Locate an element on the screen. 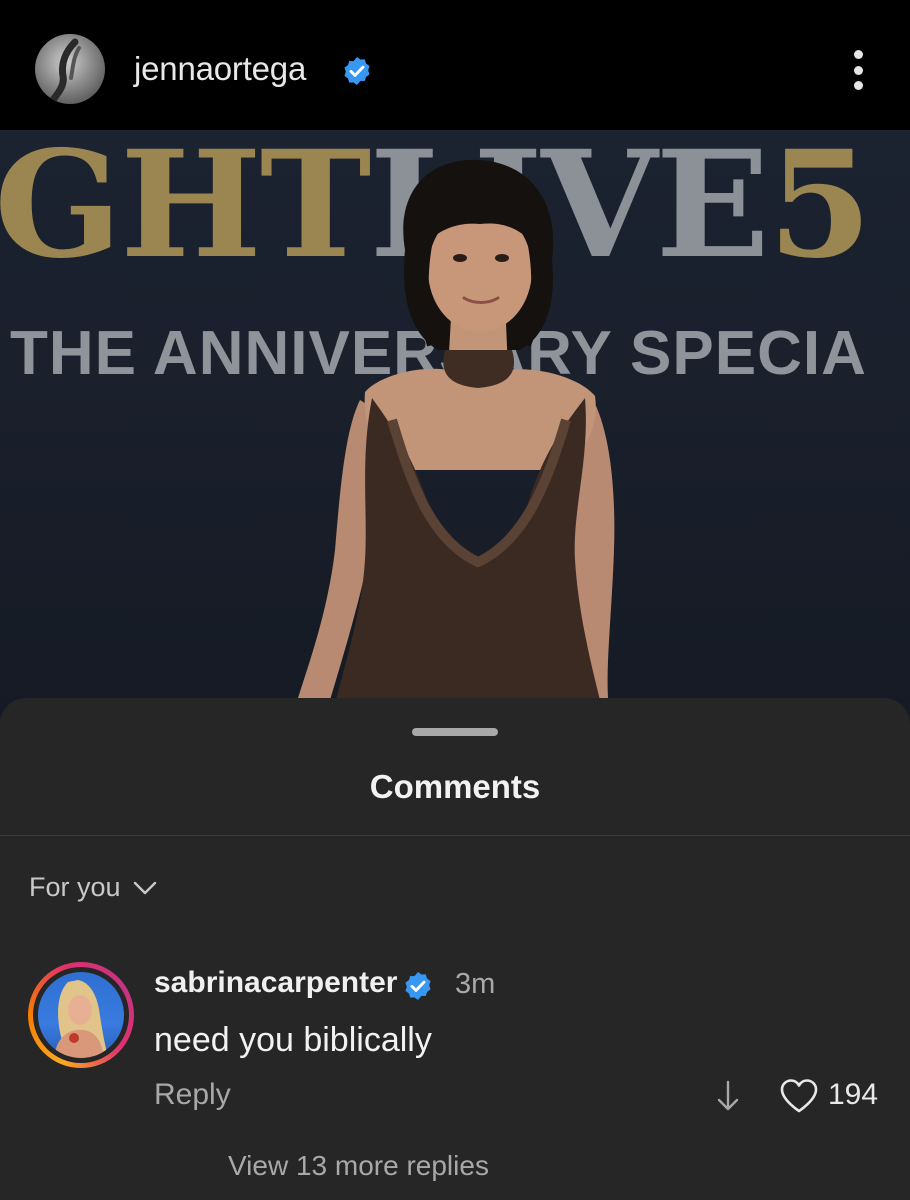 Image resolution: width=910 pixels, height=1200 pixels. more-options-icon is located at coordinates (858, 70).